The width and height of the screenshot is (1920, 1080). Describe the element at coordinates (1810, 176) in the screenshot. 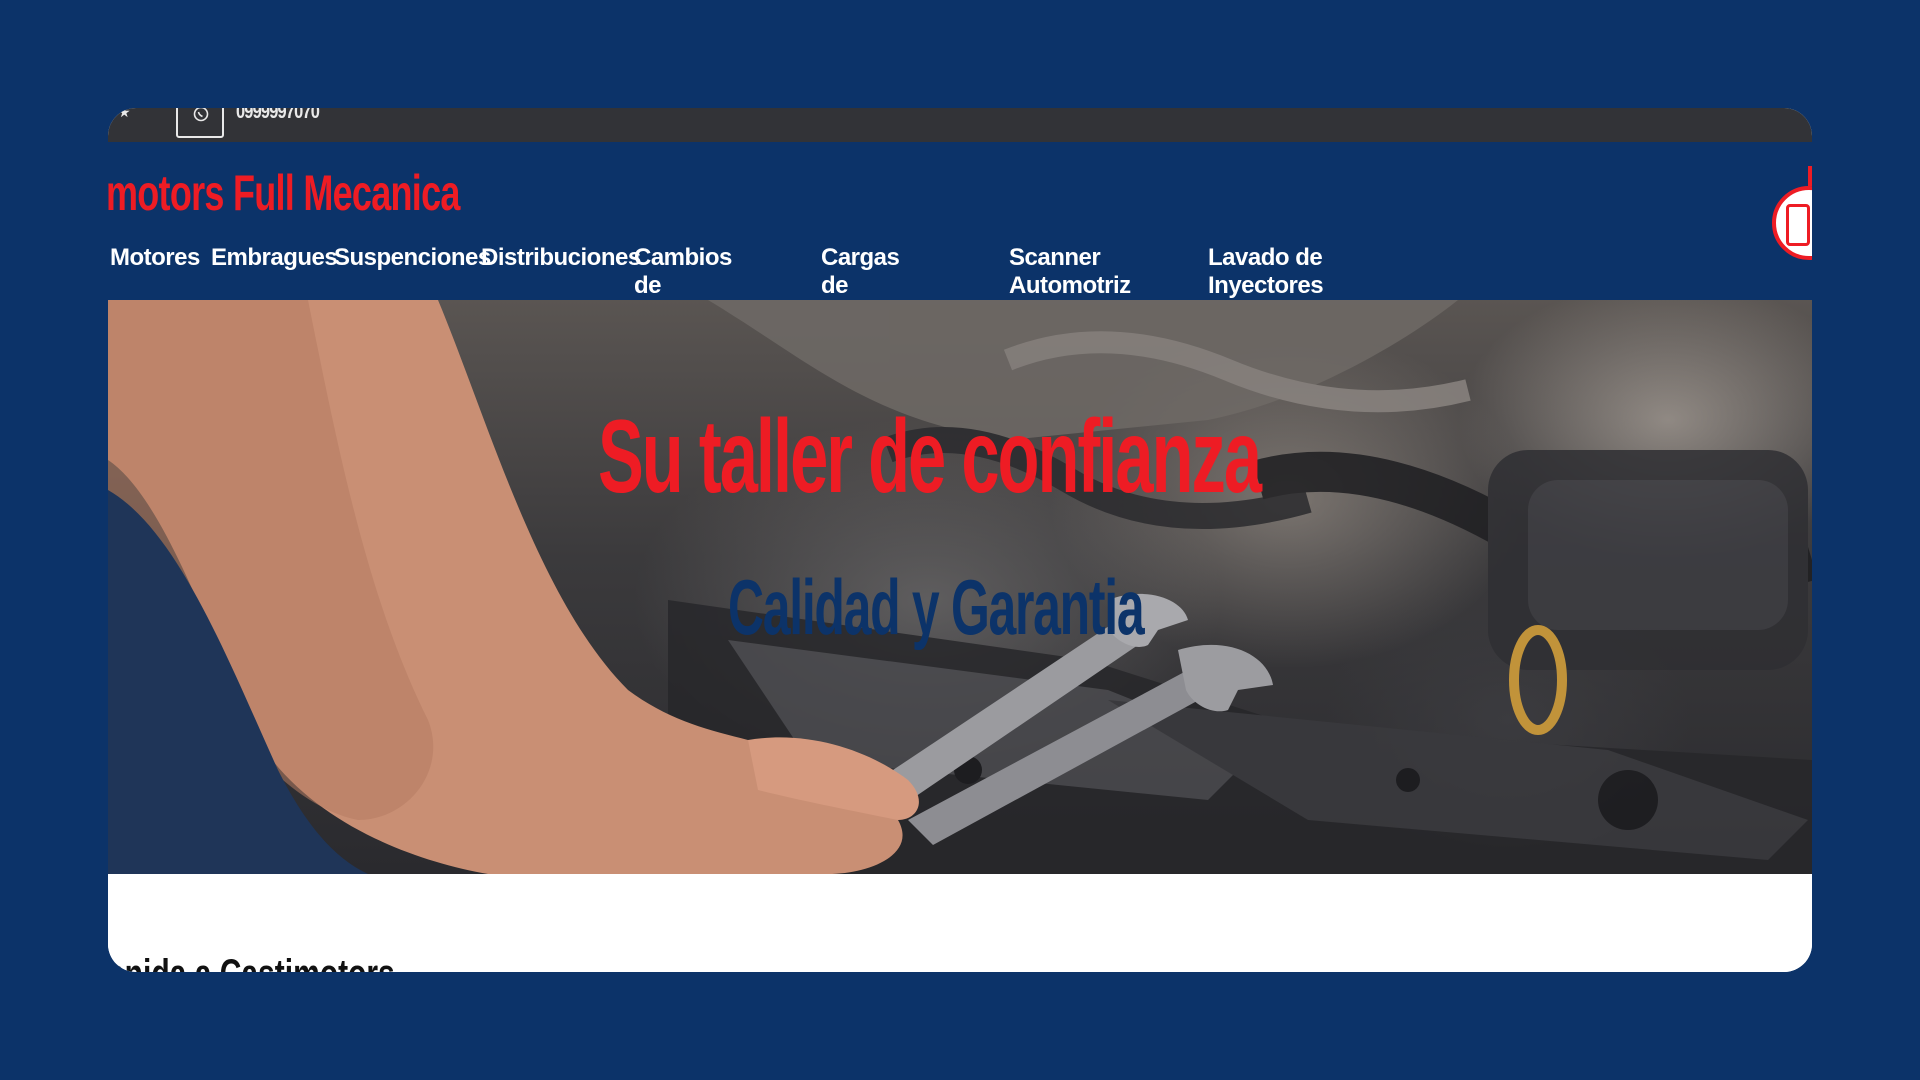

I see `logo-accent` at that location.